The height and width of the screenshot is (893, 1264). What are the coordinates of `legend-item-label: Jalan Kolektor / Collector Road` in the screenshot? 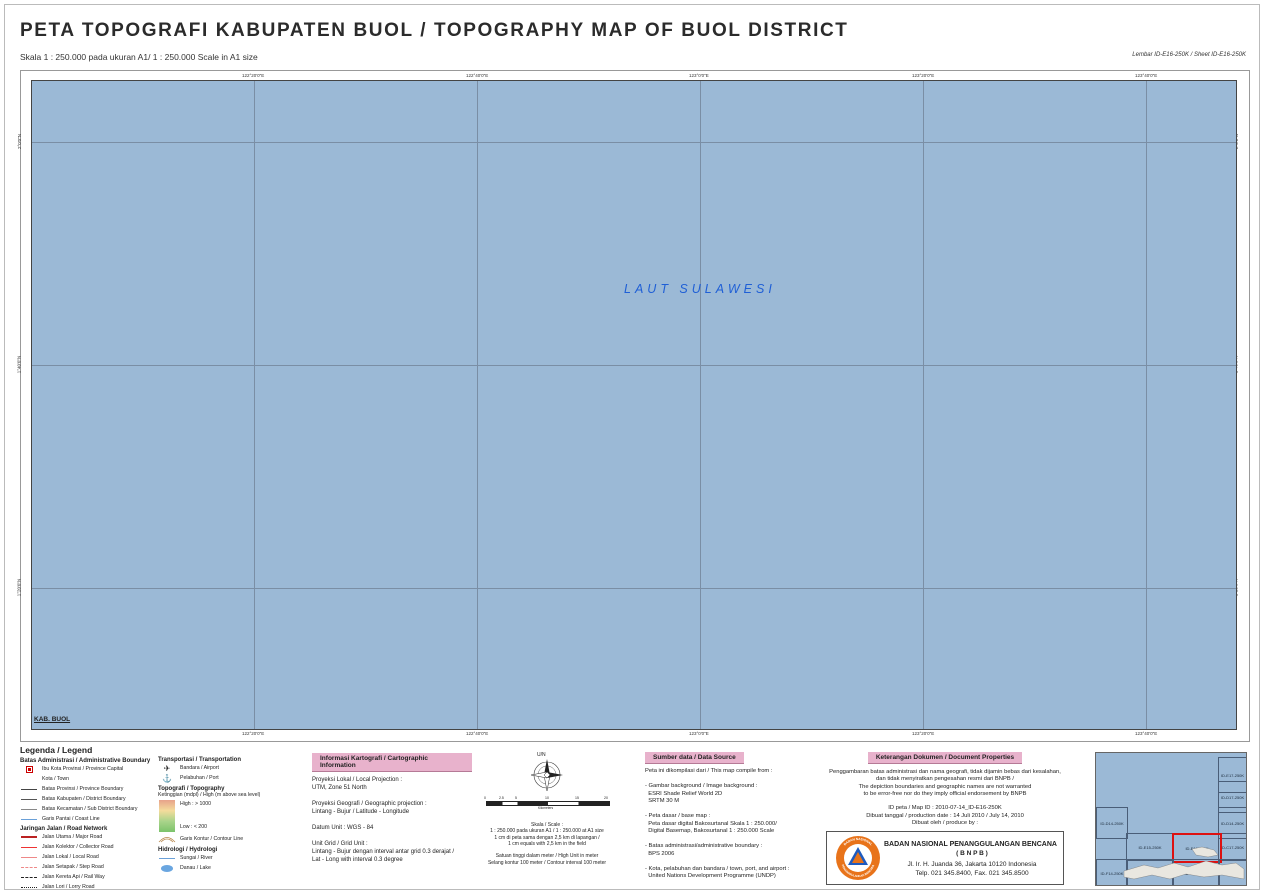 It's located at (78, 847).